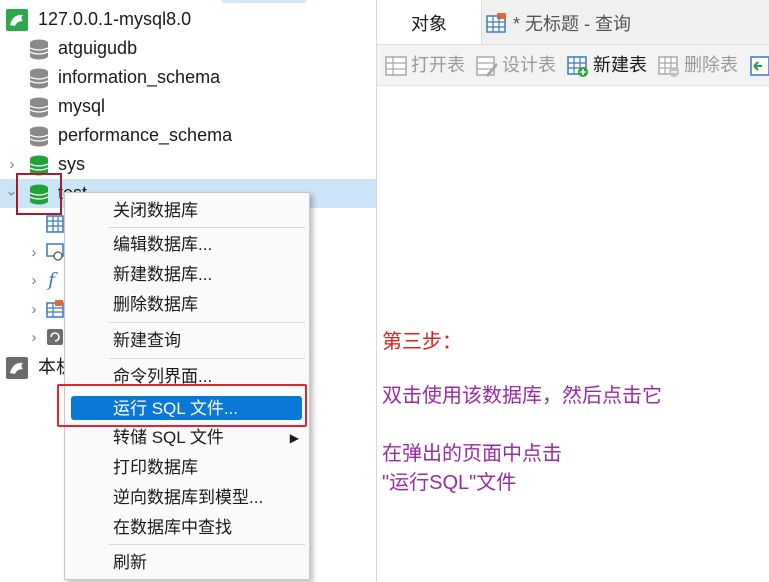  Describe the element at coordinates (155, 467) in the screenshot. I see `menu-item-label: 打印数据库` at that location.